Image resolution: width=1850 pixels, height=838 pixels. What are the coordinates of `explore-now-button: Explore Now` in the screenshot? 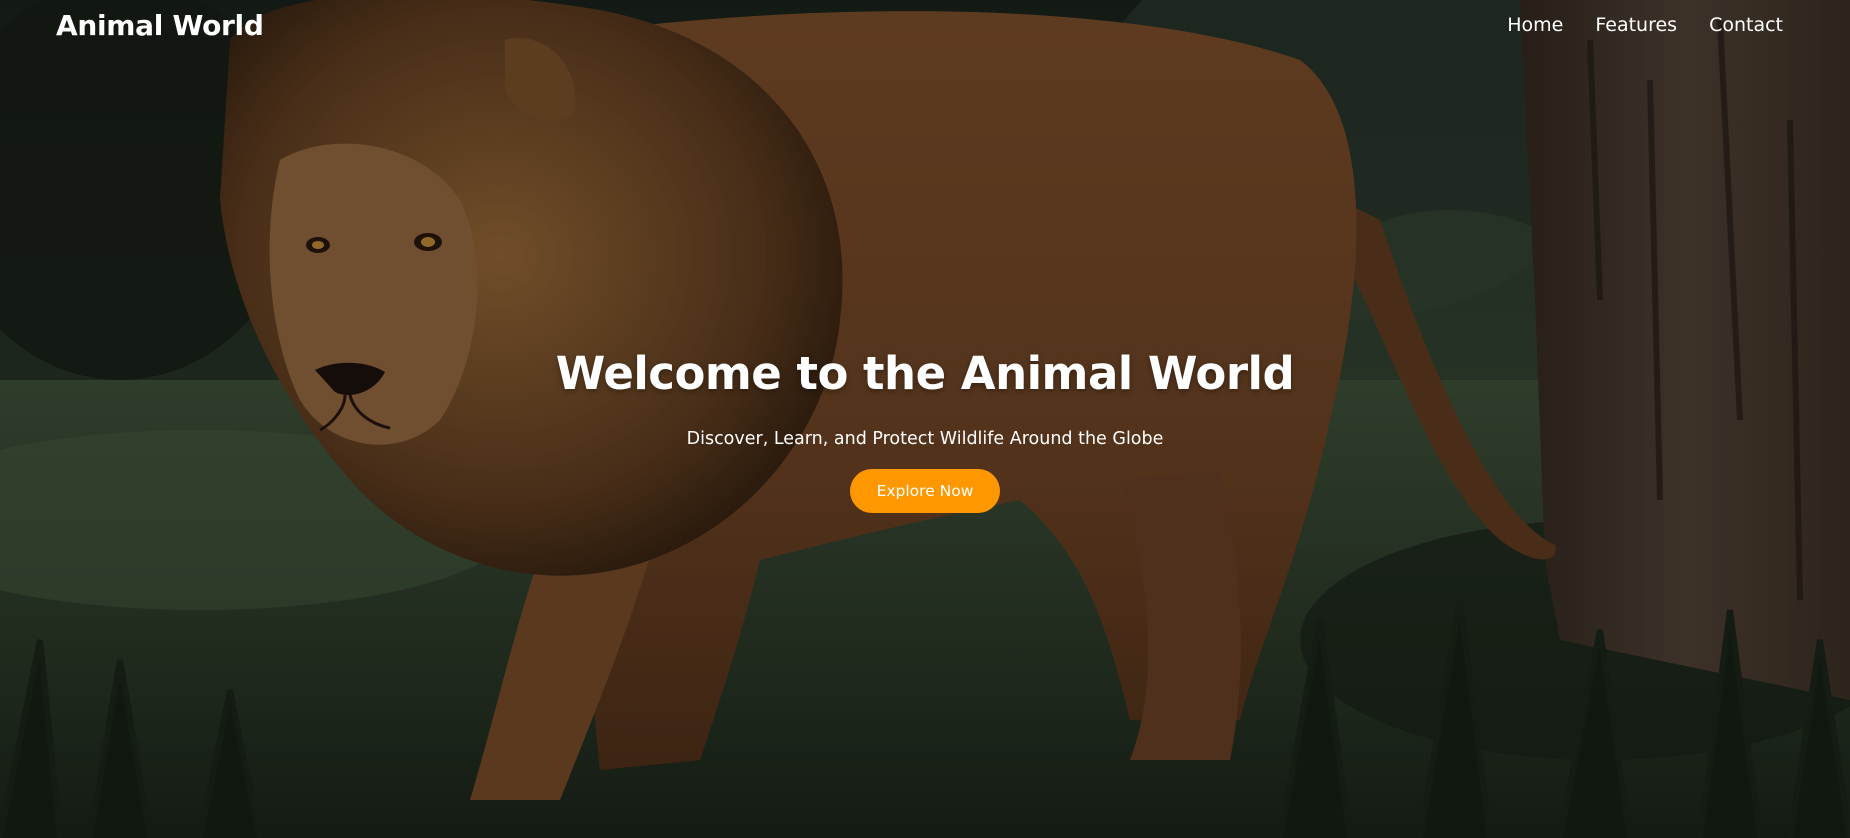 It's located at (925, 491).